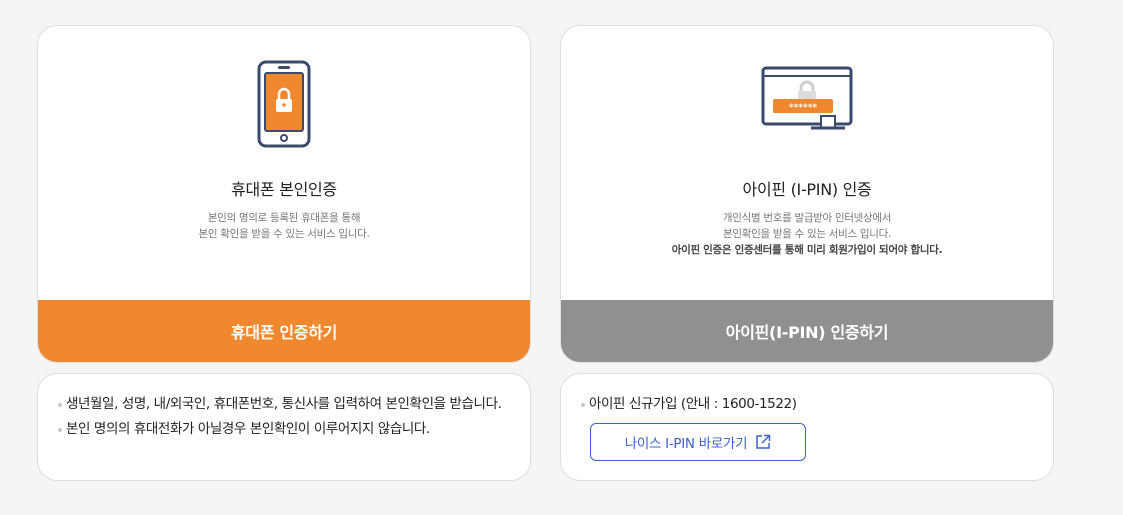 Image resolution: width=1123 pixels, height=515 pixels. What do you see at coordinates (807, 250) in the screenshot?
I see `ipin-desc-notice: 아이핀 인증은 인증센터를 통해 미리 회원가입이 되어야 합니다.` at bounding box center [807, 250].